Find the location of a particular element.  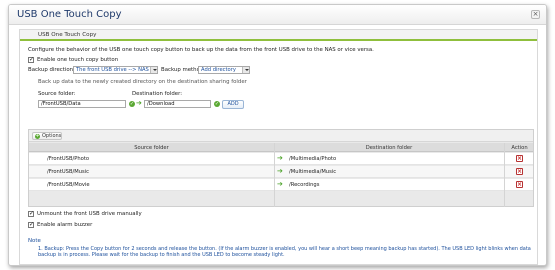

header-action: Action is located at coordinates (519, 148).